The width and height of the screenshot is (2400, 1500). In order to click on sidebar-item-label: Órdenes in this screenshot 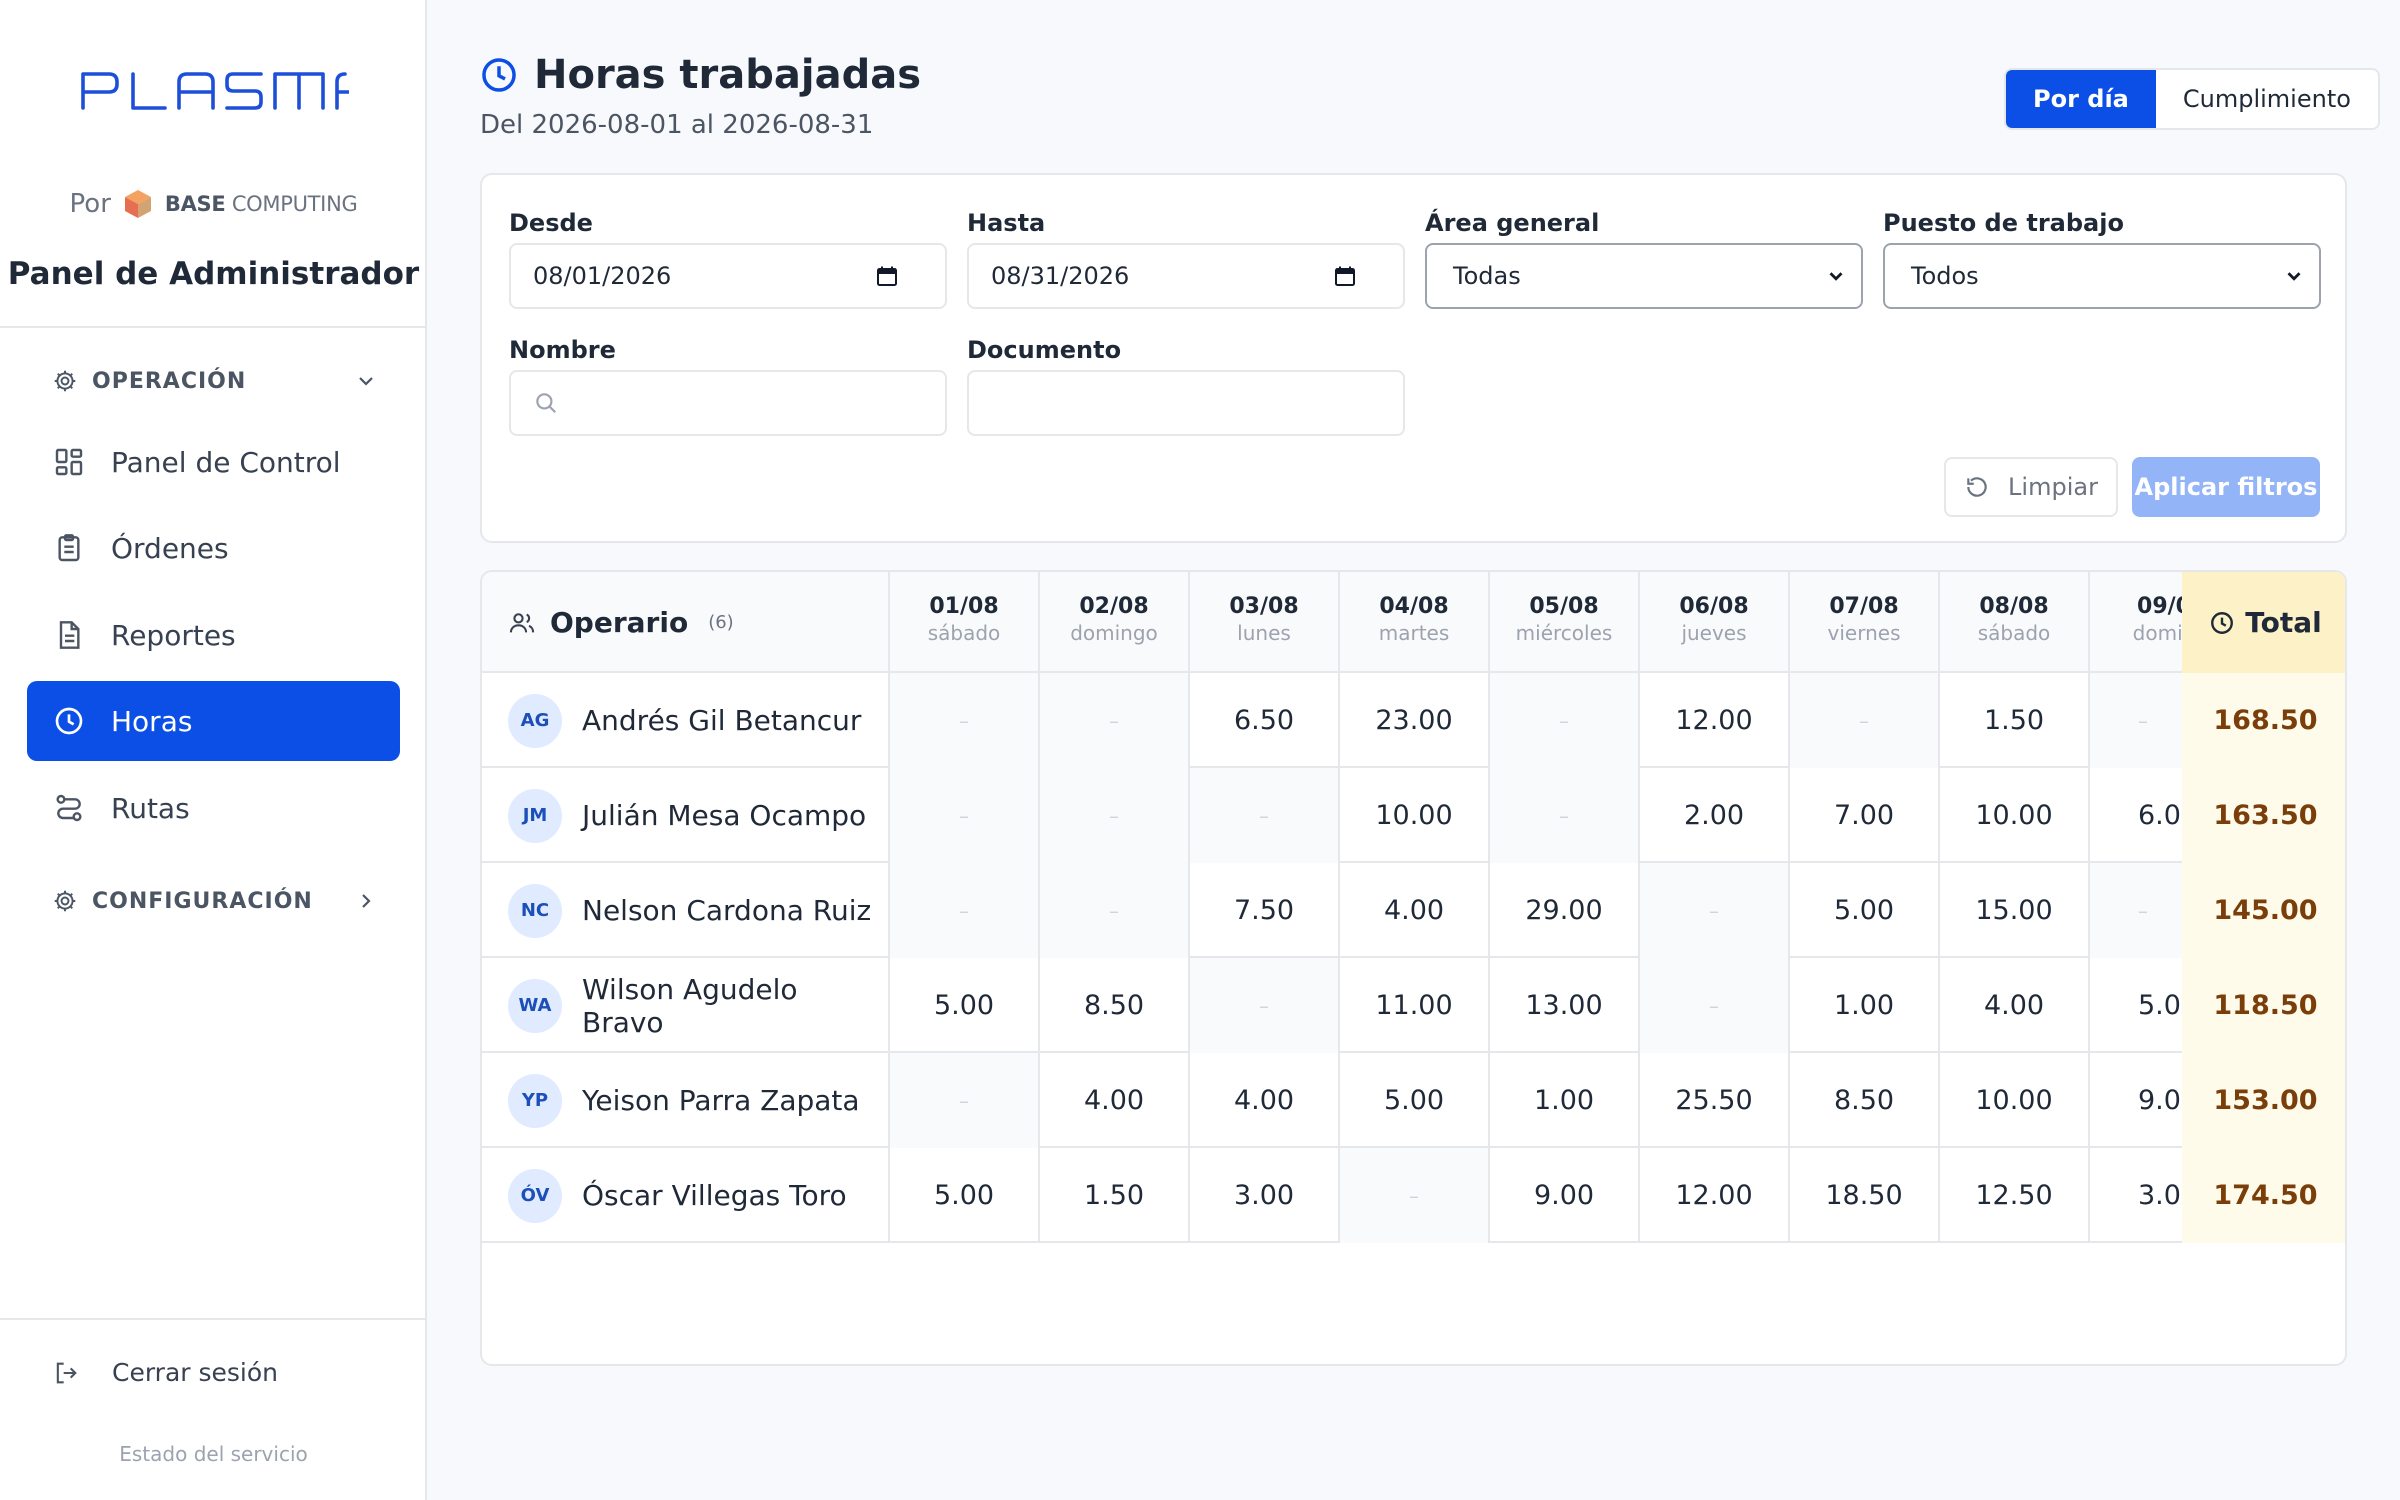, I will do `click(170, 548)`.